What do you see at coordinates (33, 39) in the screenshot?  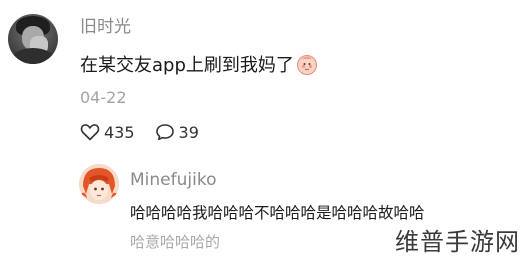 I see `post-author-avatar` at bounding box center [33, 39].